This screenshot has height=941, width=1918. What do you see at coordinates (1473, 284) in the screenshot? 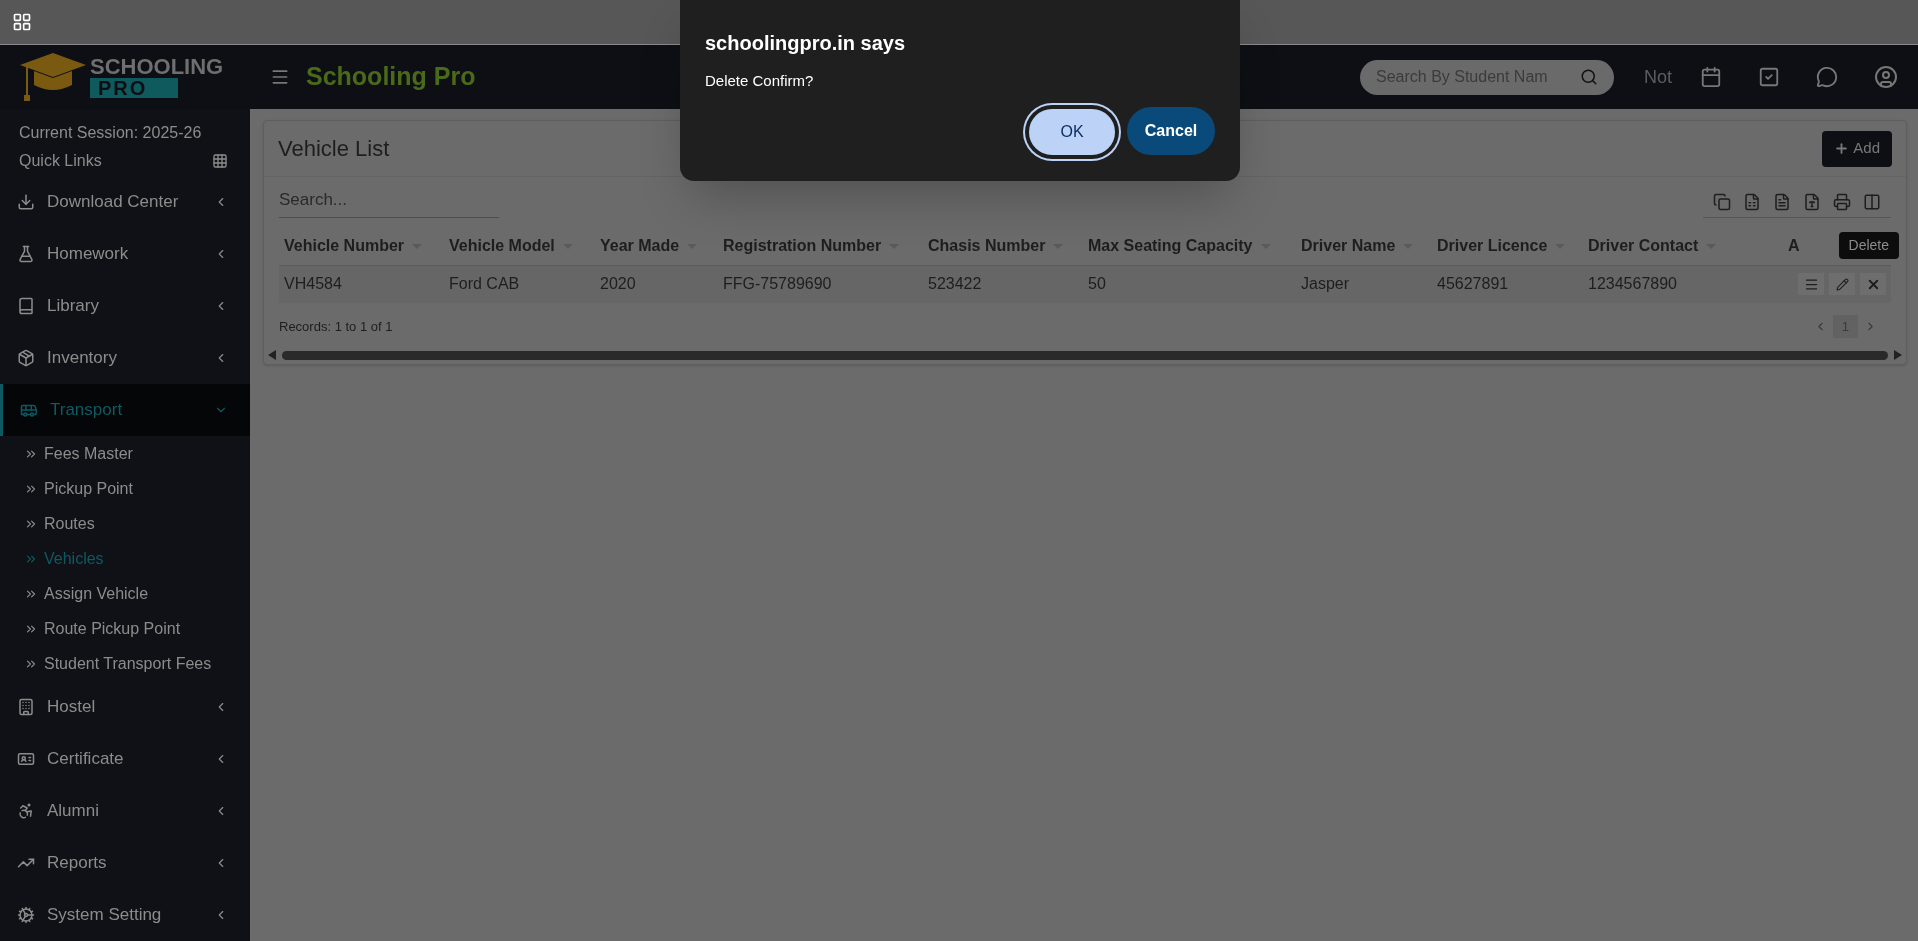
I see `table-cell: 45627891` at bounding box center [1473, 284].